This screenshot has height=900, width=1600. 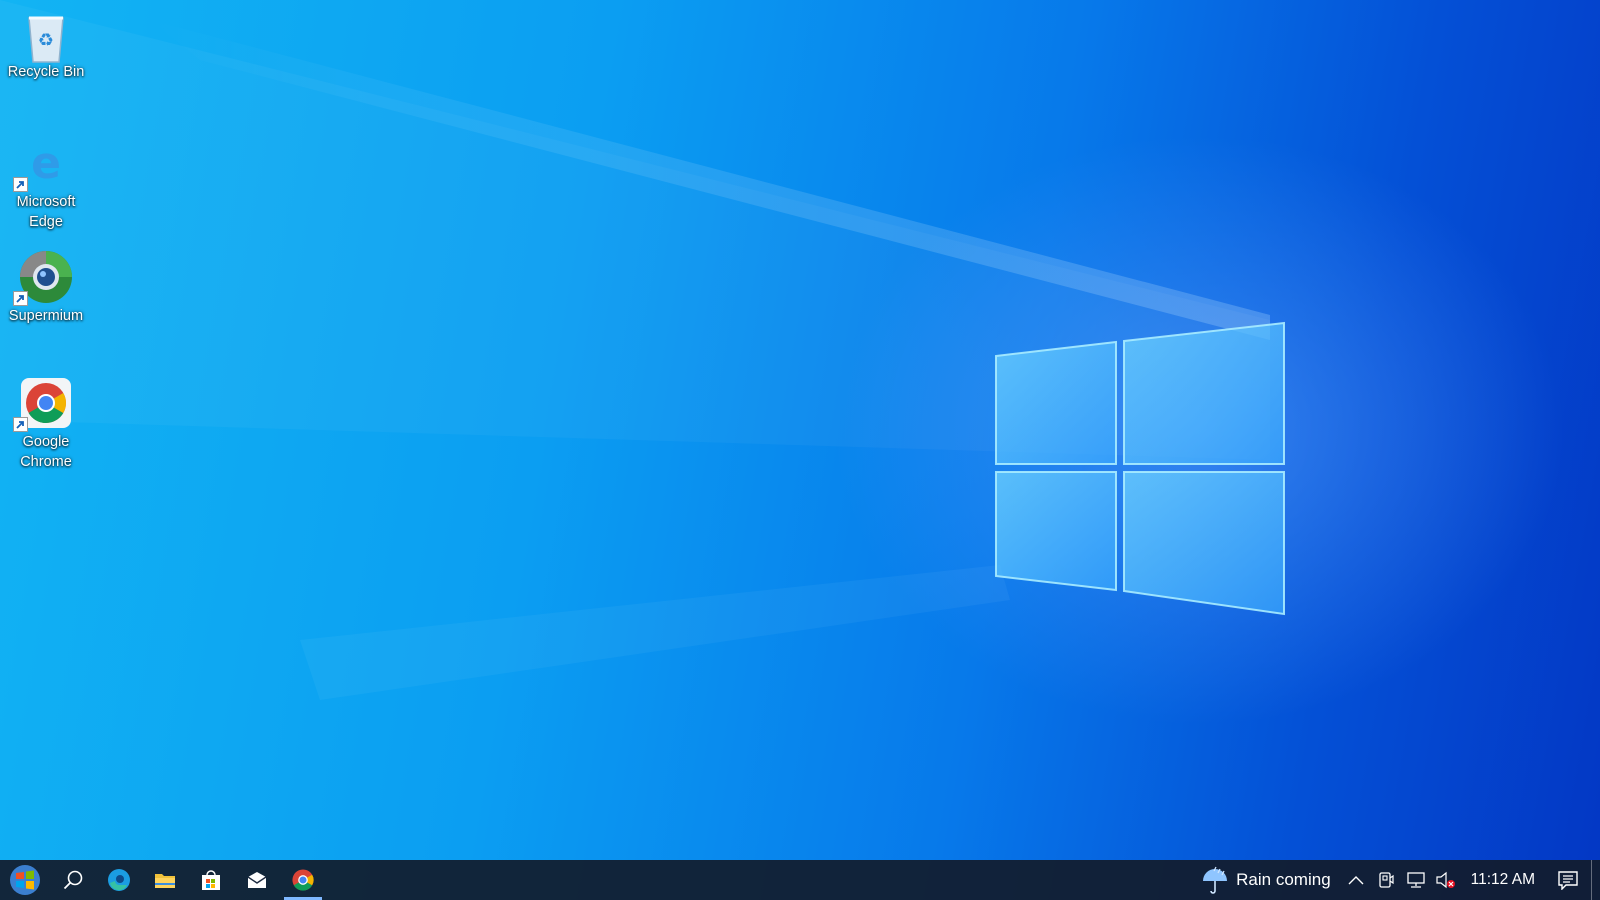 What do you see at coordinates (42, 278) in the screenshot?
I see `supermium-icon` at bounding box center [42, 278].